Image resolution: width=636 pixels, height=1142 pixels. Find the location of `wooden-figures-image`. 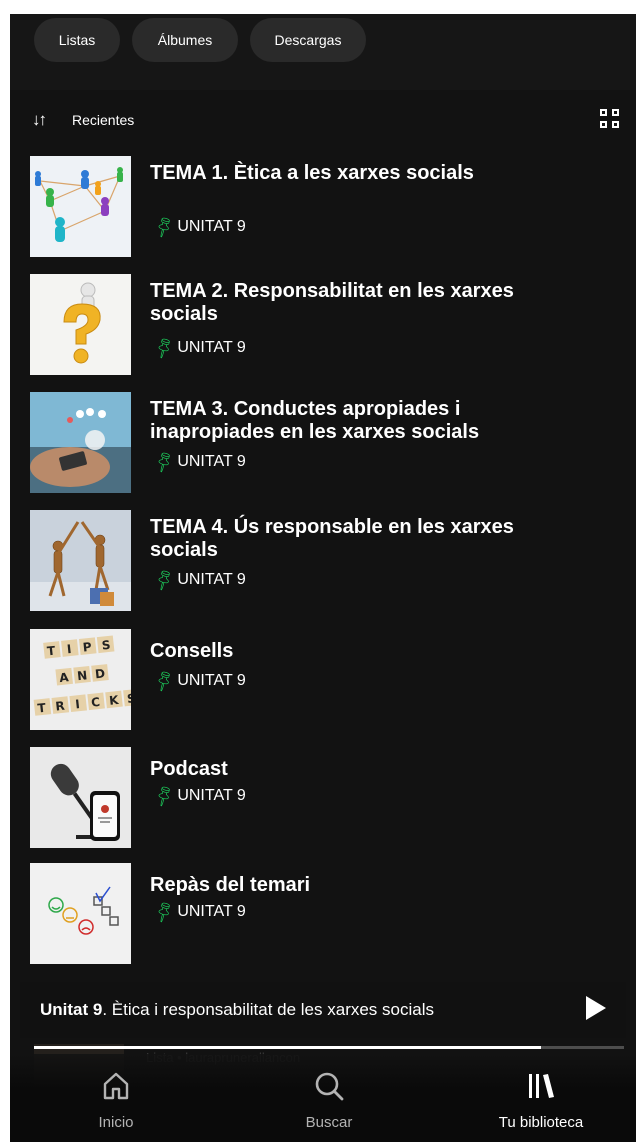

wooden-figures-image is located at coordinates (80, 560).